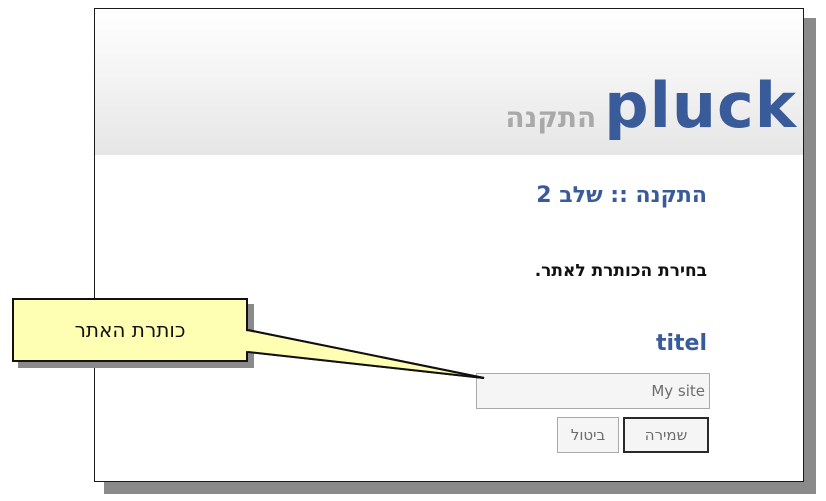 The height and width of the screenshot is (501, 826). What do you see at coordinates (588, 435) in the screenshot?
I see `cancel-button: ביטול` at bounding box center [588, 435].